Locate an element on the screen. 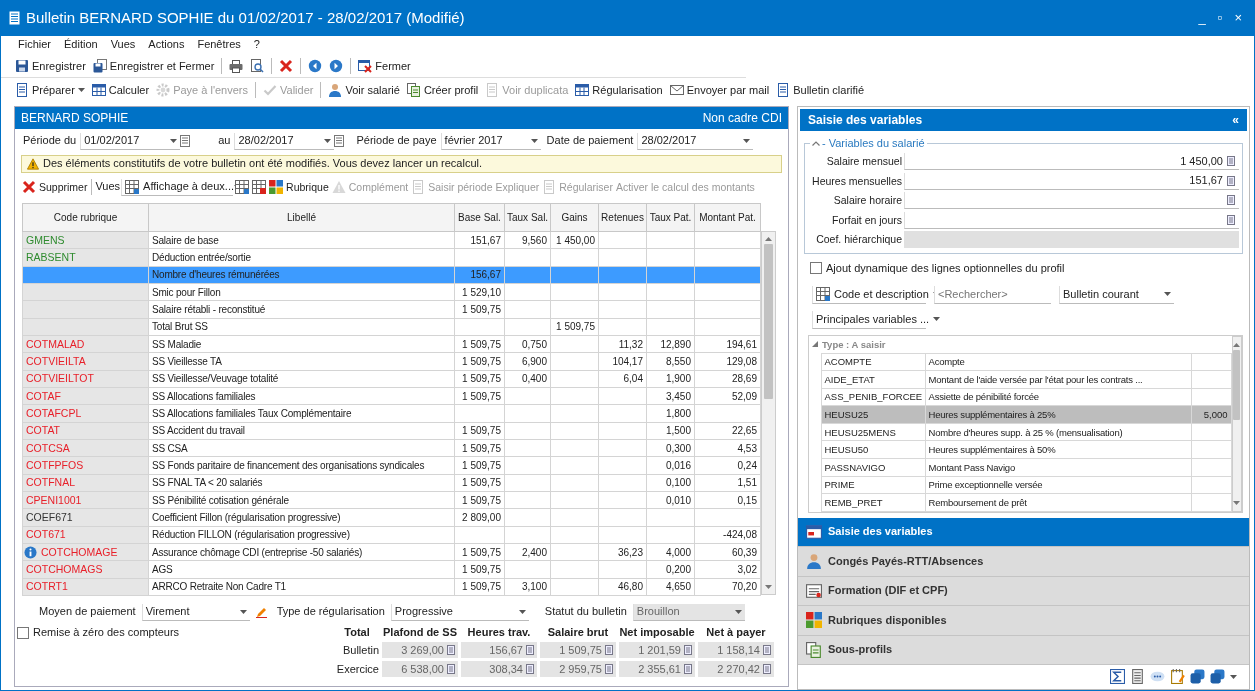 The image size is (1255, 691). table-row: HEUSU25MENS Nombre d'heures supp. à 25 % (mensualisation) is located at coordinates (1020, 432).